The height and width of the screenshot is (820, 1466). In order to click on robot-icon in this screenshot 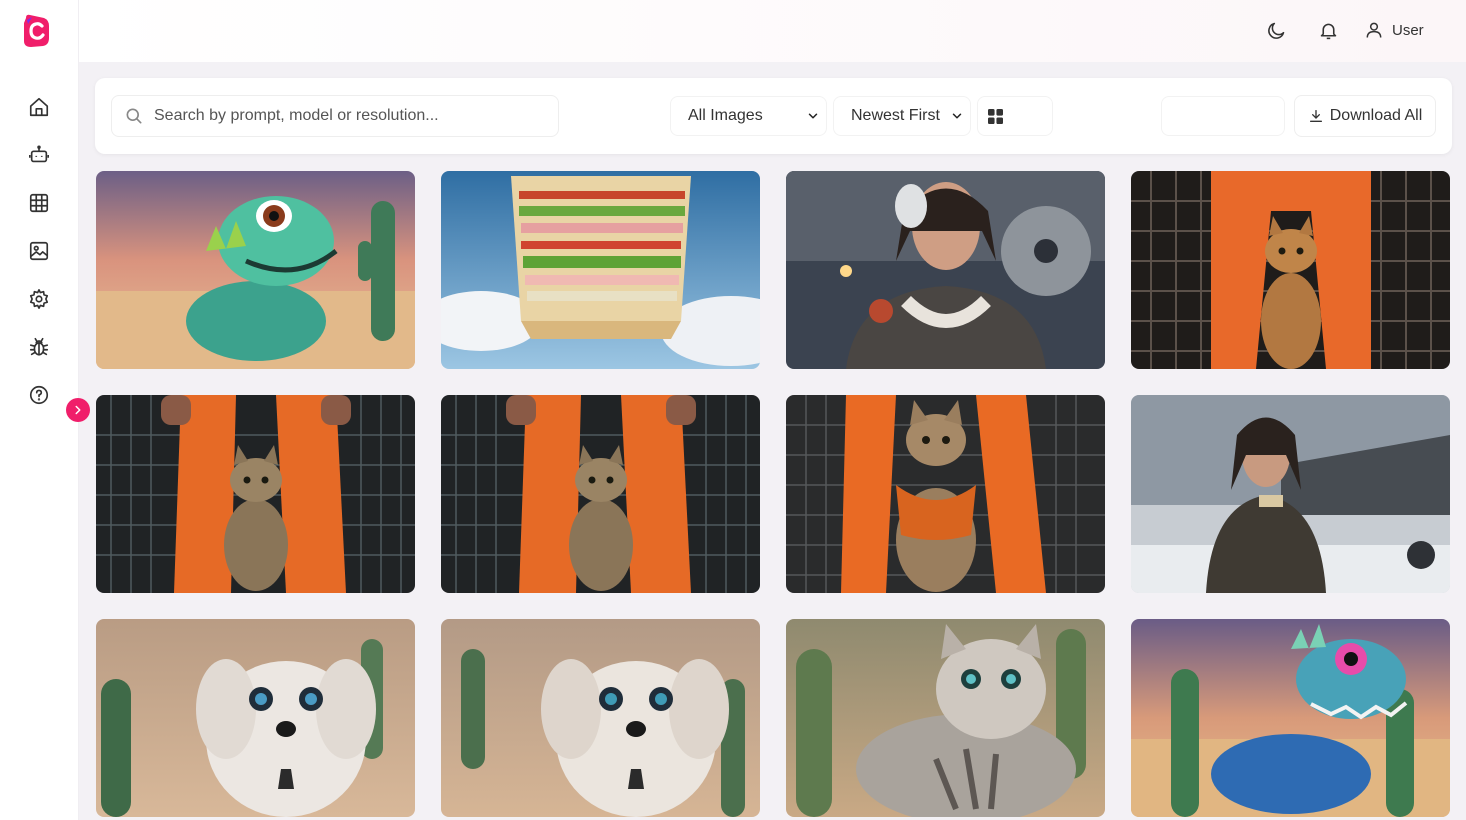, I will do `click(39, 154)`.